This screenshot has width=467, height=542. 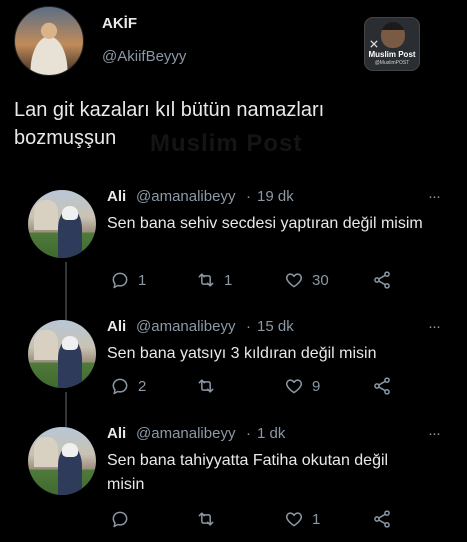 What do you see at coordinates (316, 519) in the screenshot?
I see `like-count: 1` at bounding box center [316, 519].